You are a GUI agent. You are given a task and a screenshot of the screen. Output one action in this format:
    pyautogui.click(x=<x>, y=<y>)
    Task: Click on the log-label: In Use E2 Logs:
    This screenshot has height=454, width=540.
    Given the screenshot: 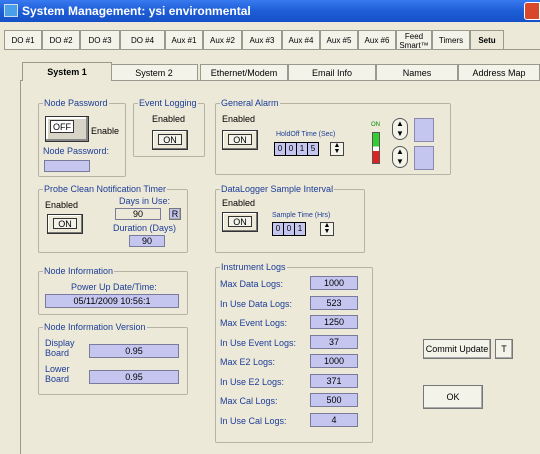 What is the action you would take?
    pyautogui.click(x=252, y=381)
    